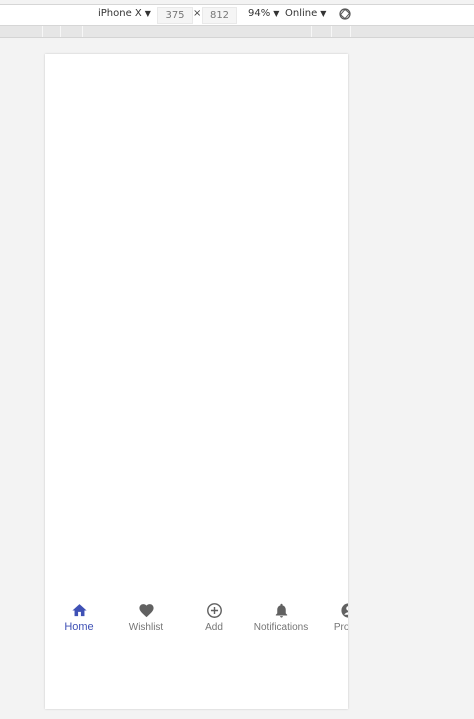 Image resolution: width=474 pixels, height=719 pixels. Describe the element at coordinates (344, 610) in the screenshot. I see `account-icon` at that location.